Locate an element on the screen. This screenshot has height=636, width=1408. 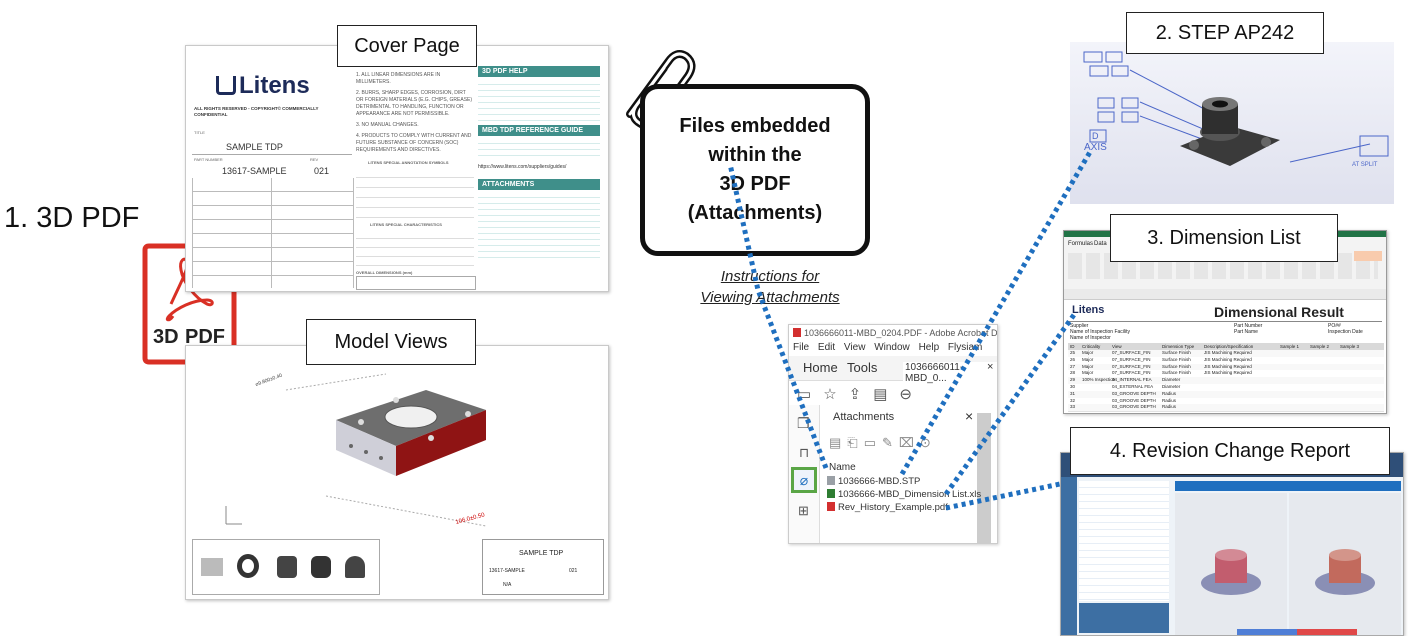
save-attachment-icon: ▭ is located at coordinates (873, 442).